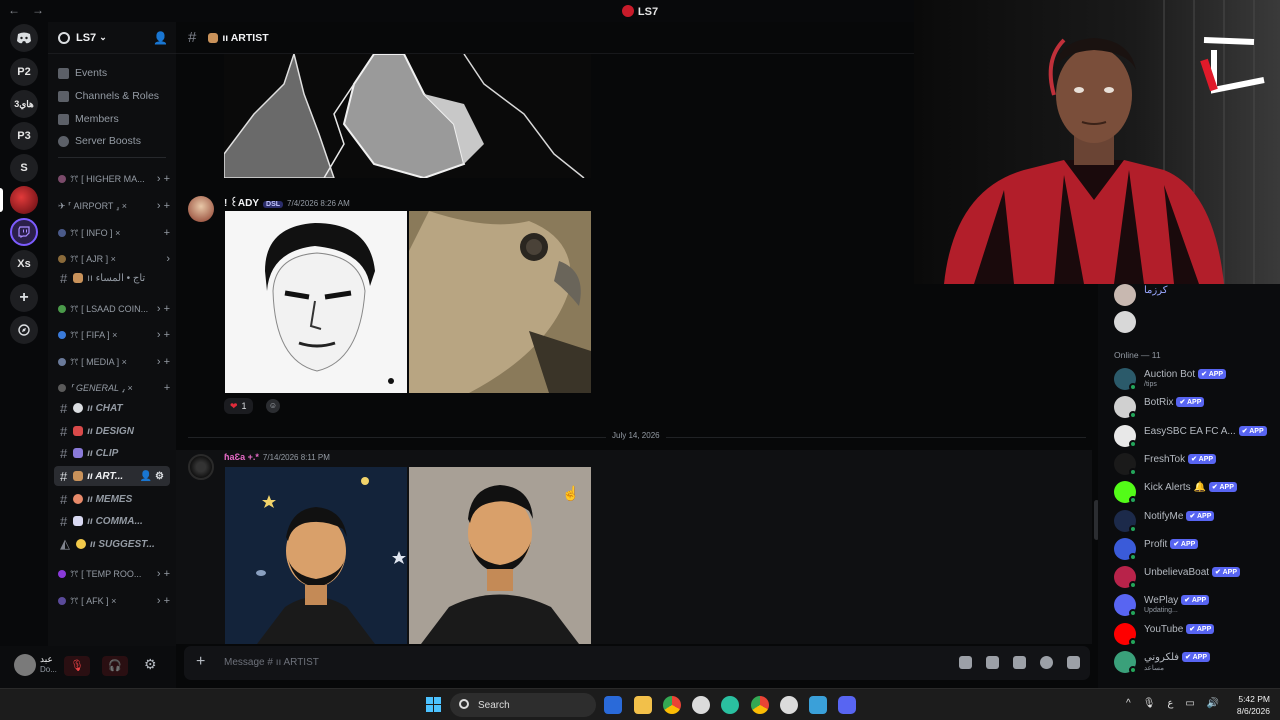 The width and height of the screenshot is (1280, 720). I want to click on attach-plus-icon: +, so click(200, 662).